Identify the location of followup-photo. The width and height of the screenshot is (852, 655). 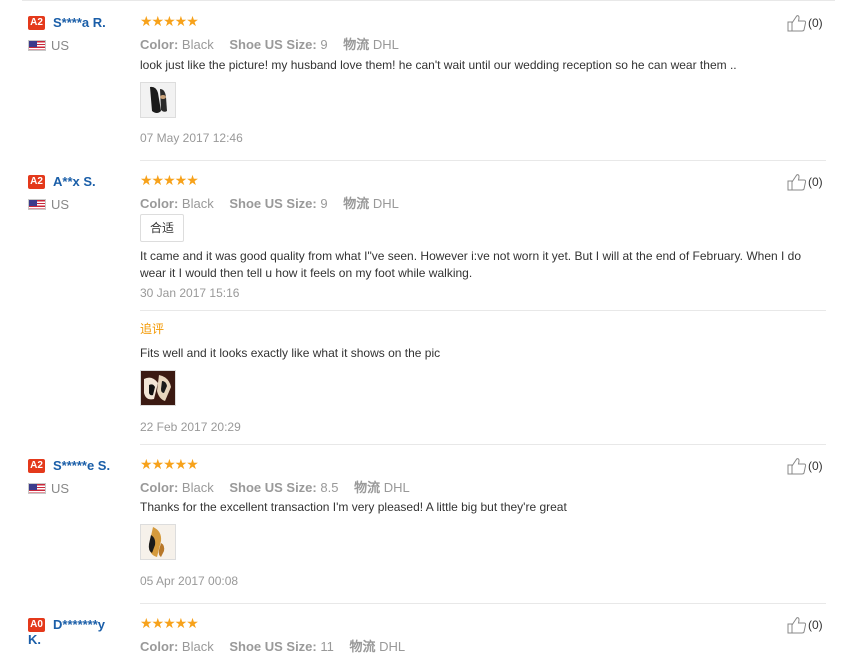
(158, 388).